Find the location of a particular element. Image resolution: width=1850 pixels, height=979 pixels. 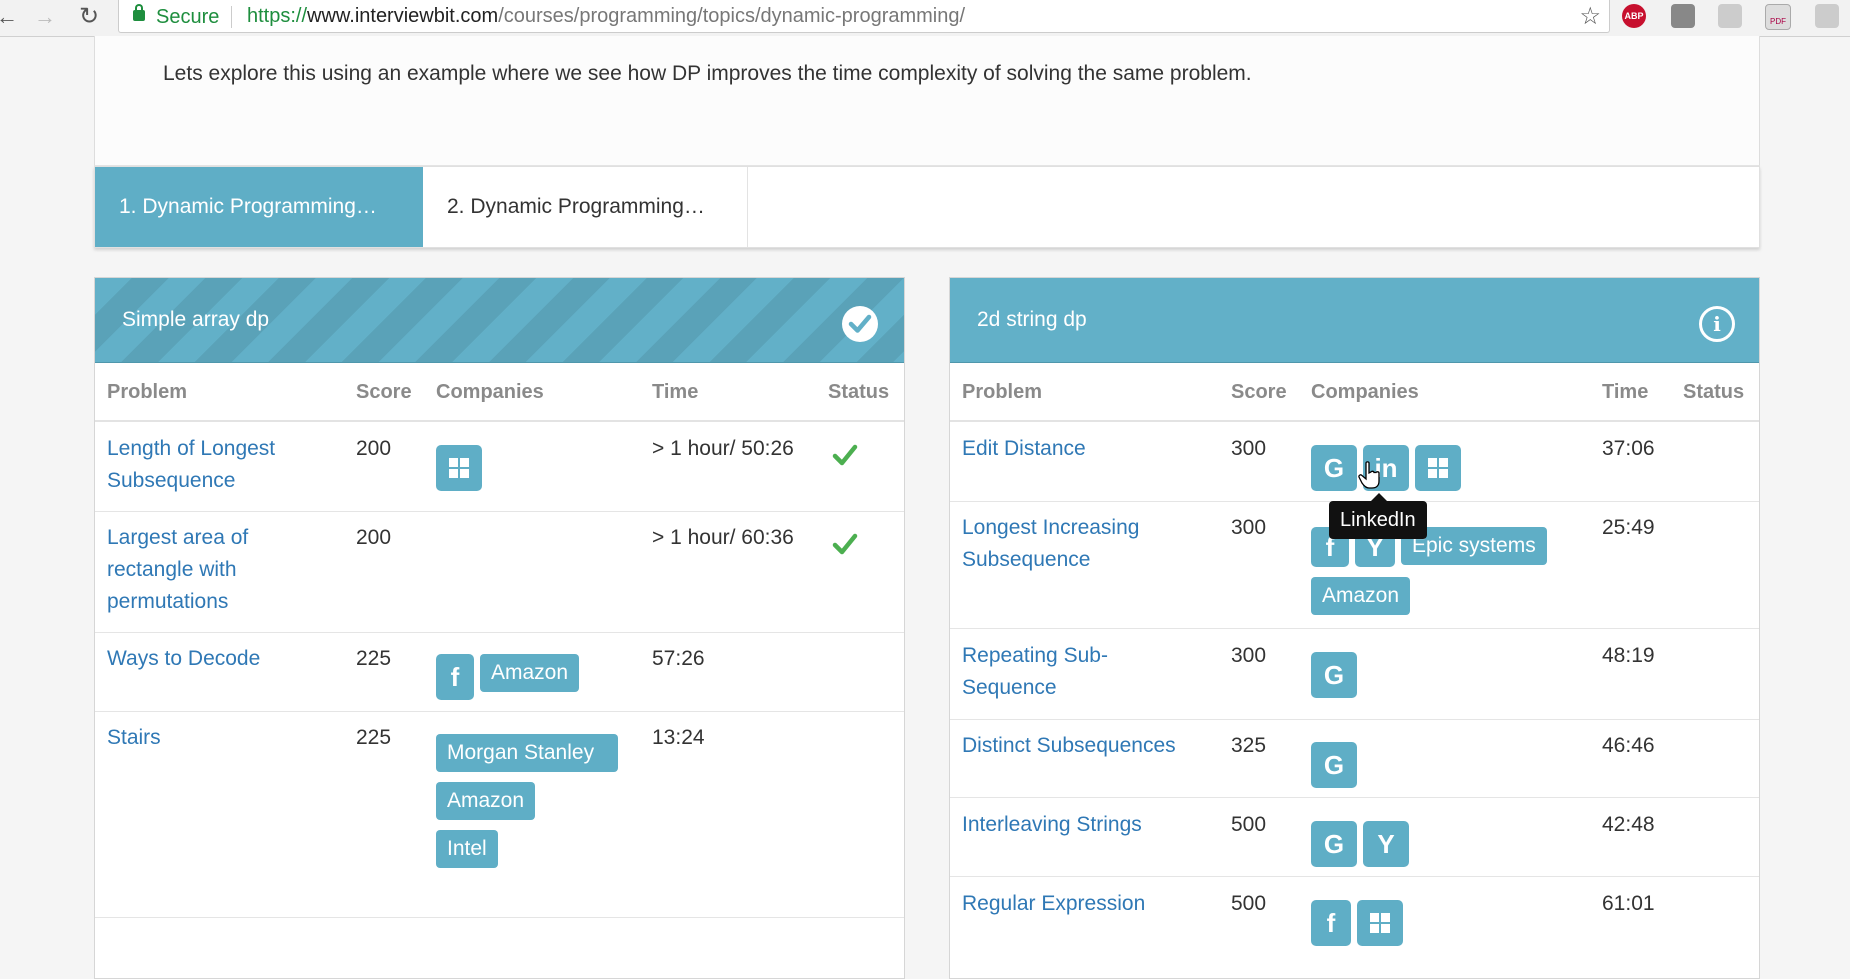

problem-score: 325 is located at coordinates (1249, 745).